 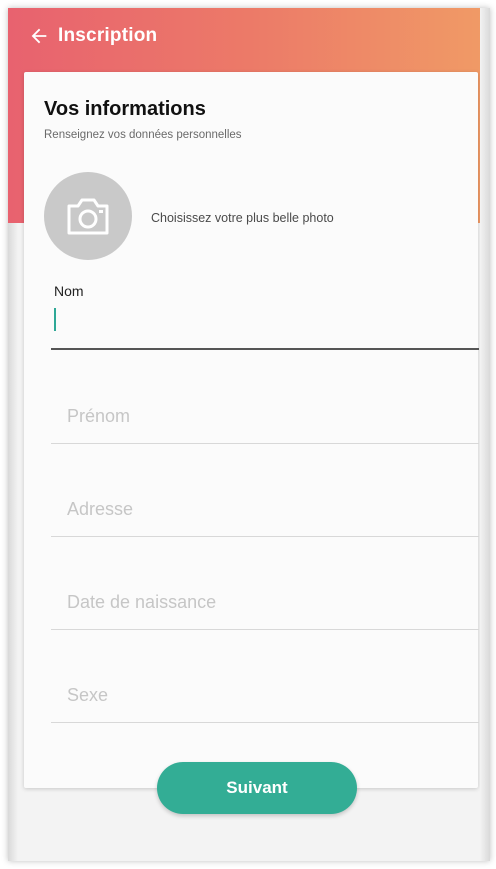 What do you see at coordinates (265, 314) in the screenshot?
I see `nom-field: Nom` at bounding box center [265, 314].